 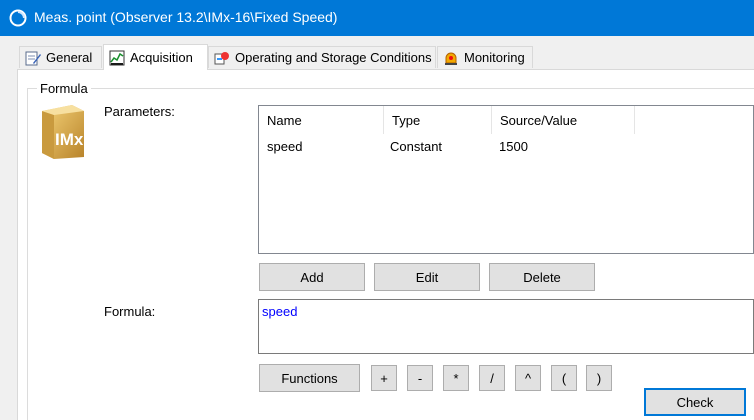 I want to click on tab-operating-storage-conditions: Operating and Storage Conditions, so click(x=322, y=57).